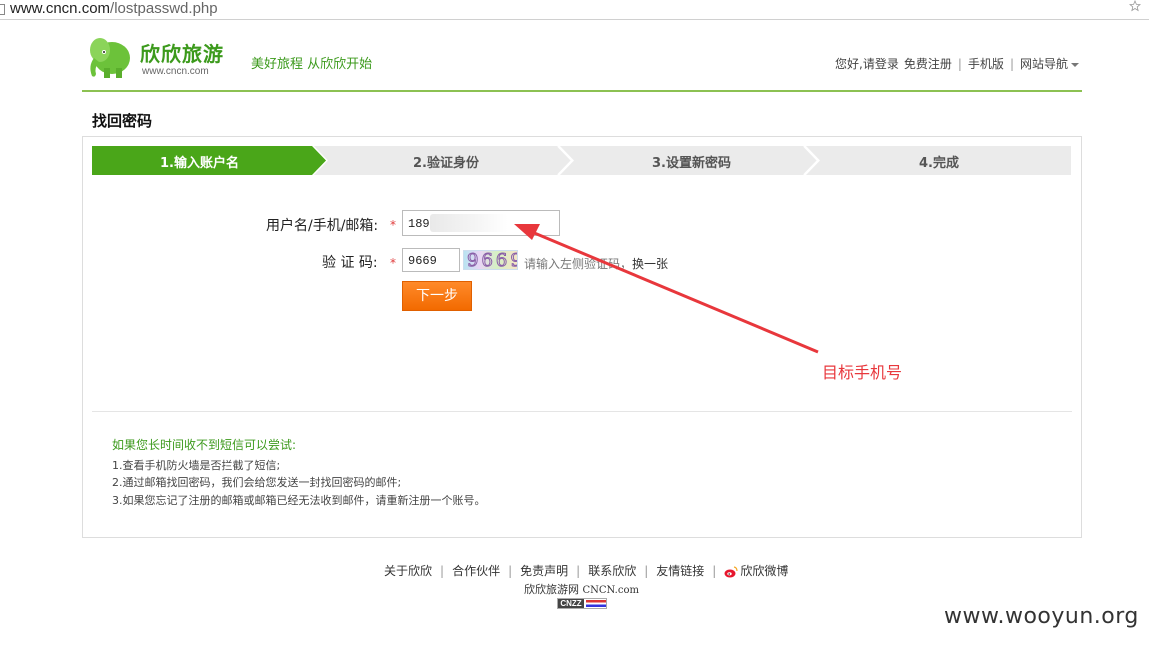 The height and width of the screenshot is (646, 1149). I want to click on next-step-button: 下一步, so click(437, 296).